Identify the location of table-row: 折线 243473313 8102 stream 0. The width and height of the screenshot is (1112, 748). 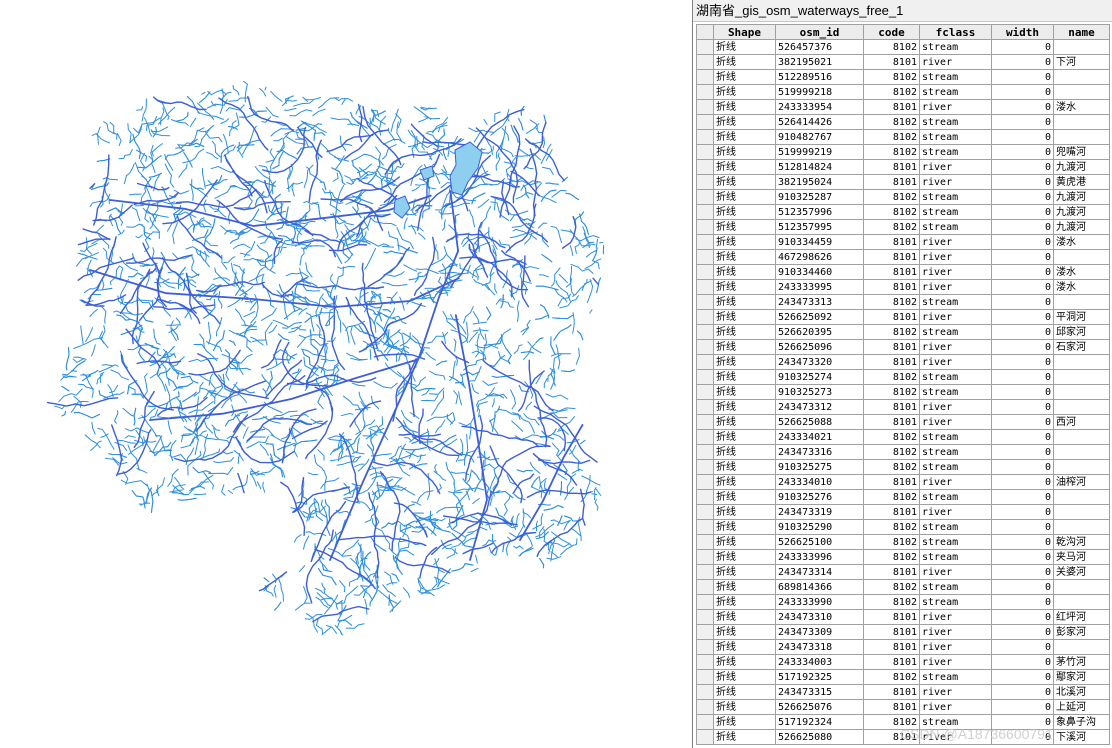
(903, 302).